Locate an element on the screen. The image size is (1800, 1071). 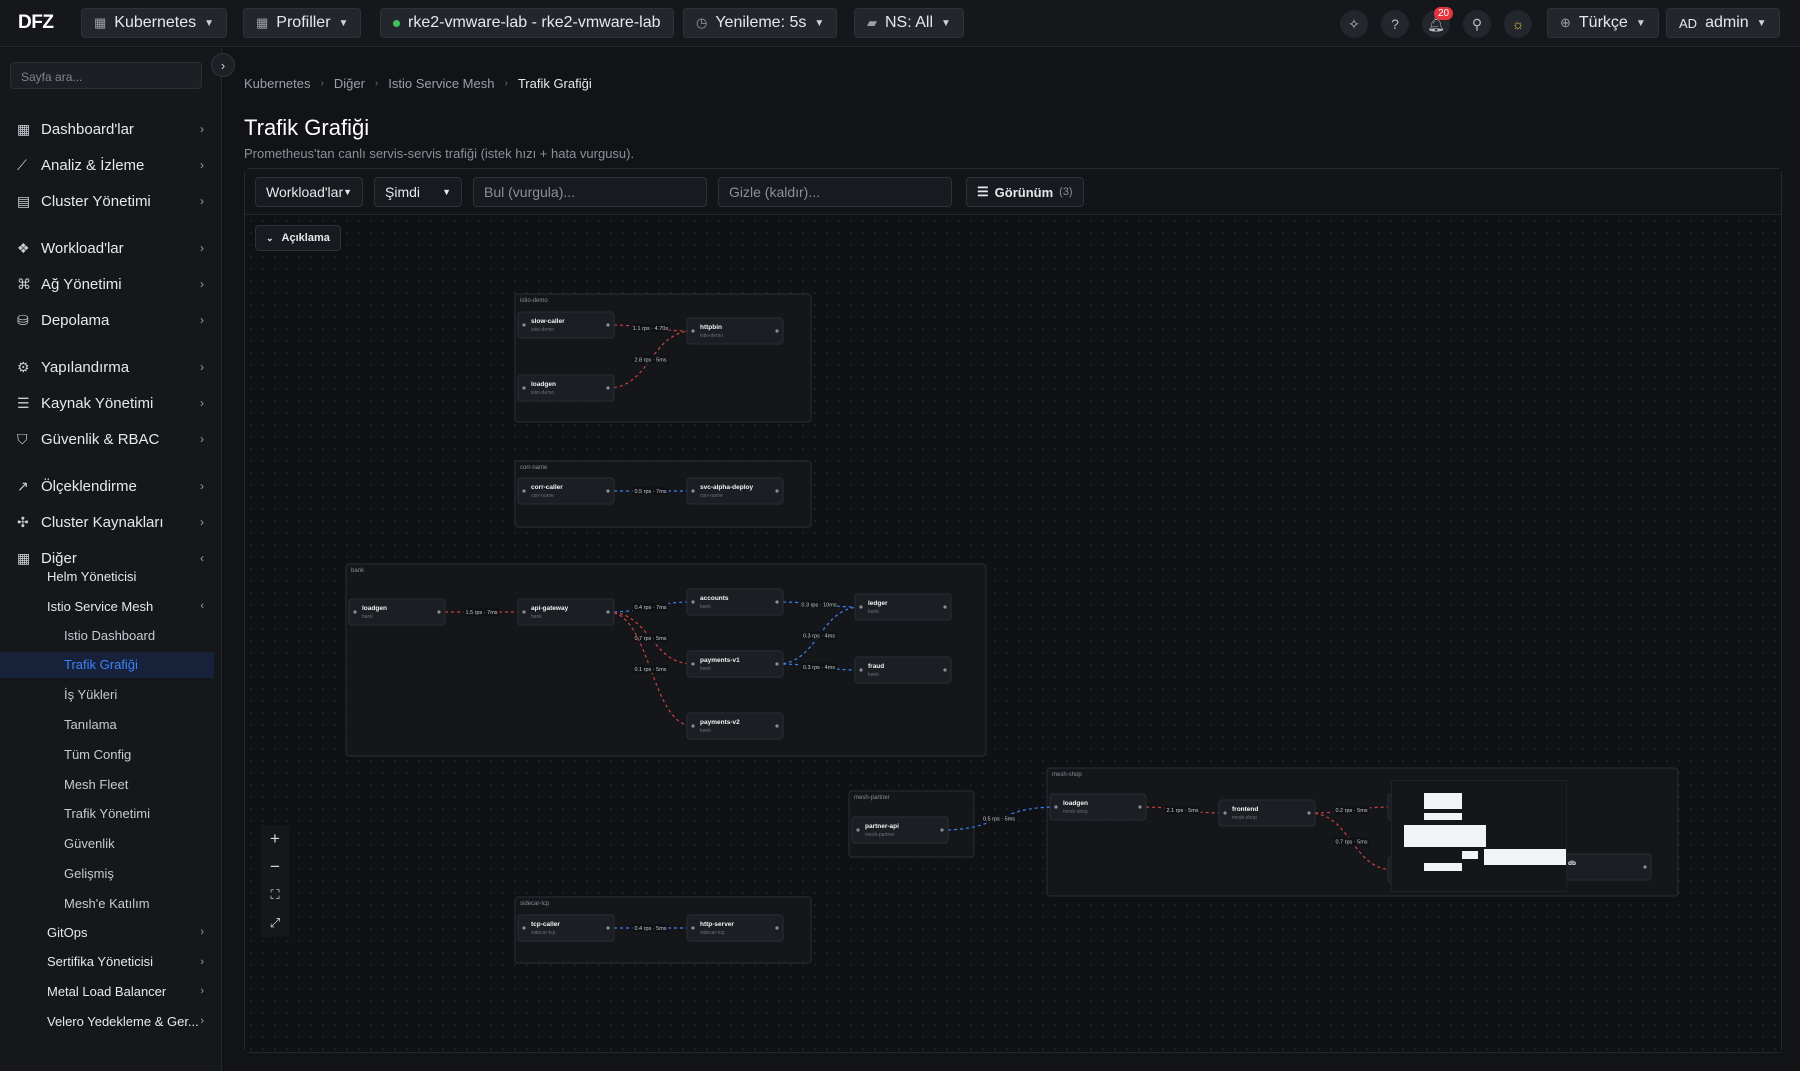
workload-node-db is located at coordinates (1603, 867).